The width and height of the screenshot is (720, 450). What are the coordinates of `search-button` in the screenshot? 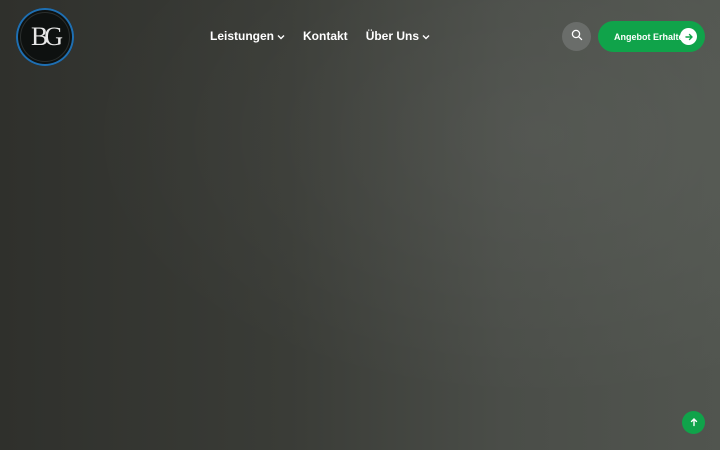 It's located at (576, 36).